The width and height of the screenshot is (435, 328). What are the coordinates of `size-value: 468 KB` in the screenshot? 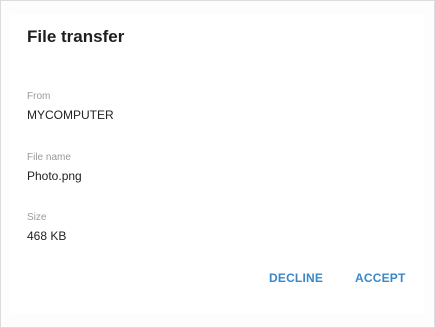 It's located at (47, 236).